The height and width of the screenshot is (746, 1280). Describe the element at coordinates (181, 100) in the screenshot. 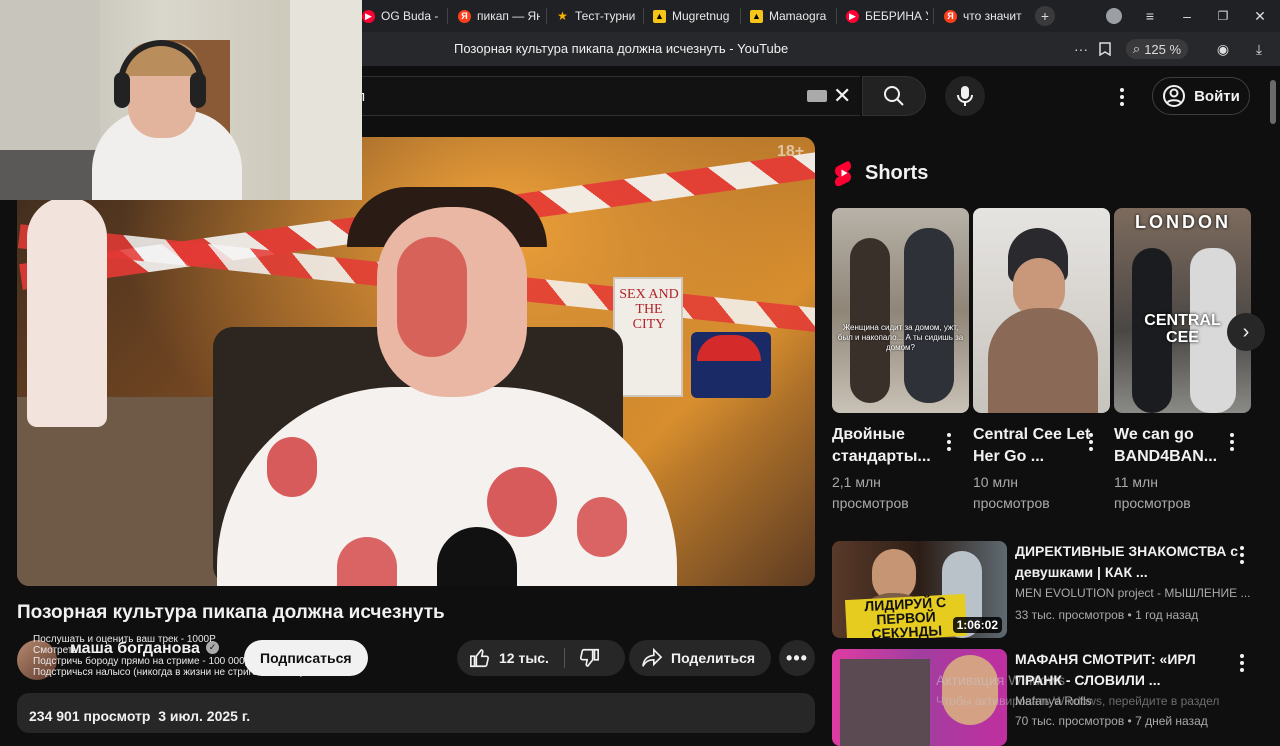

I see `webcam-overlay` at that location.